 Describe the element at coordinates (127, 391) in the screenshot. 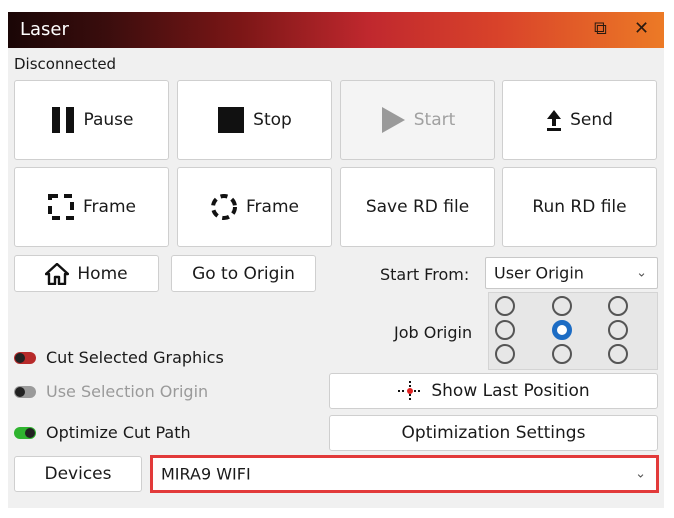

I see `use-selection-origin-label: Use Selection Origin` at that location.